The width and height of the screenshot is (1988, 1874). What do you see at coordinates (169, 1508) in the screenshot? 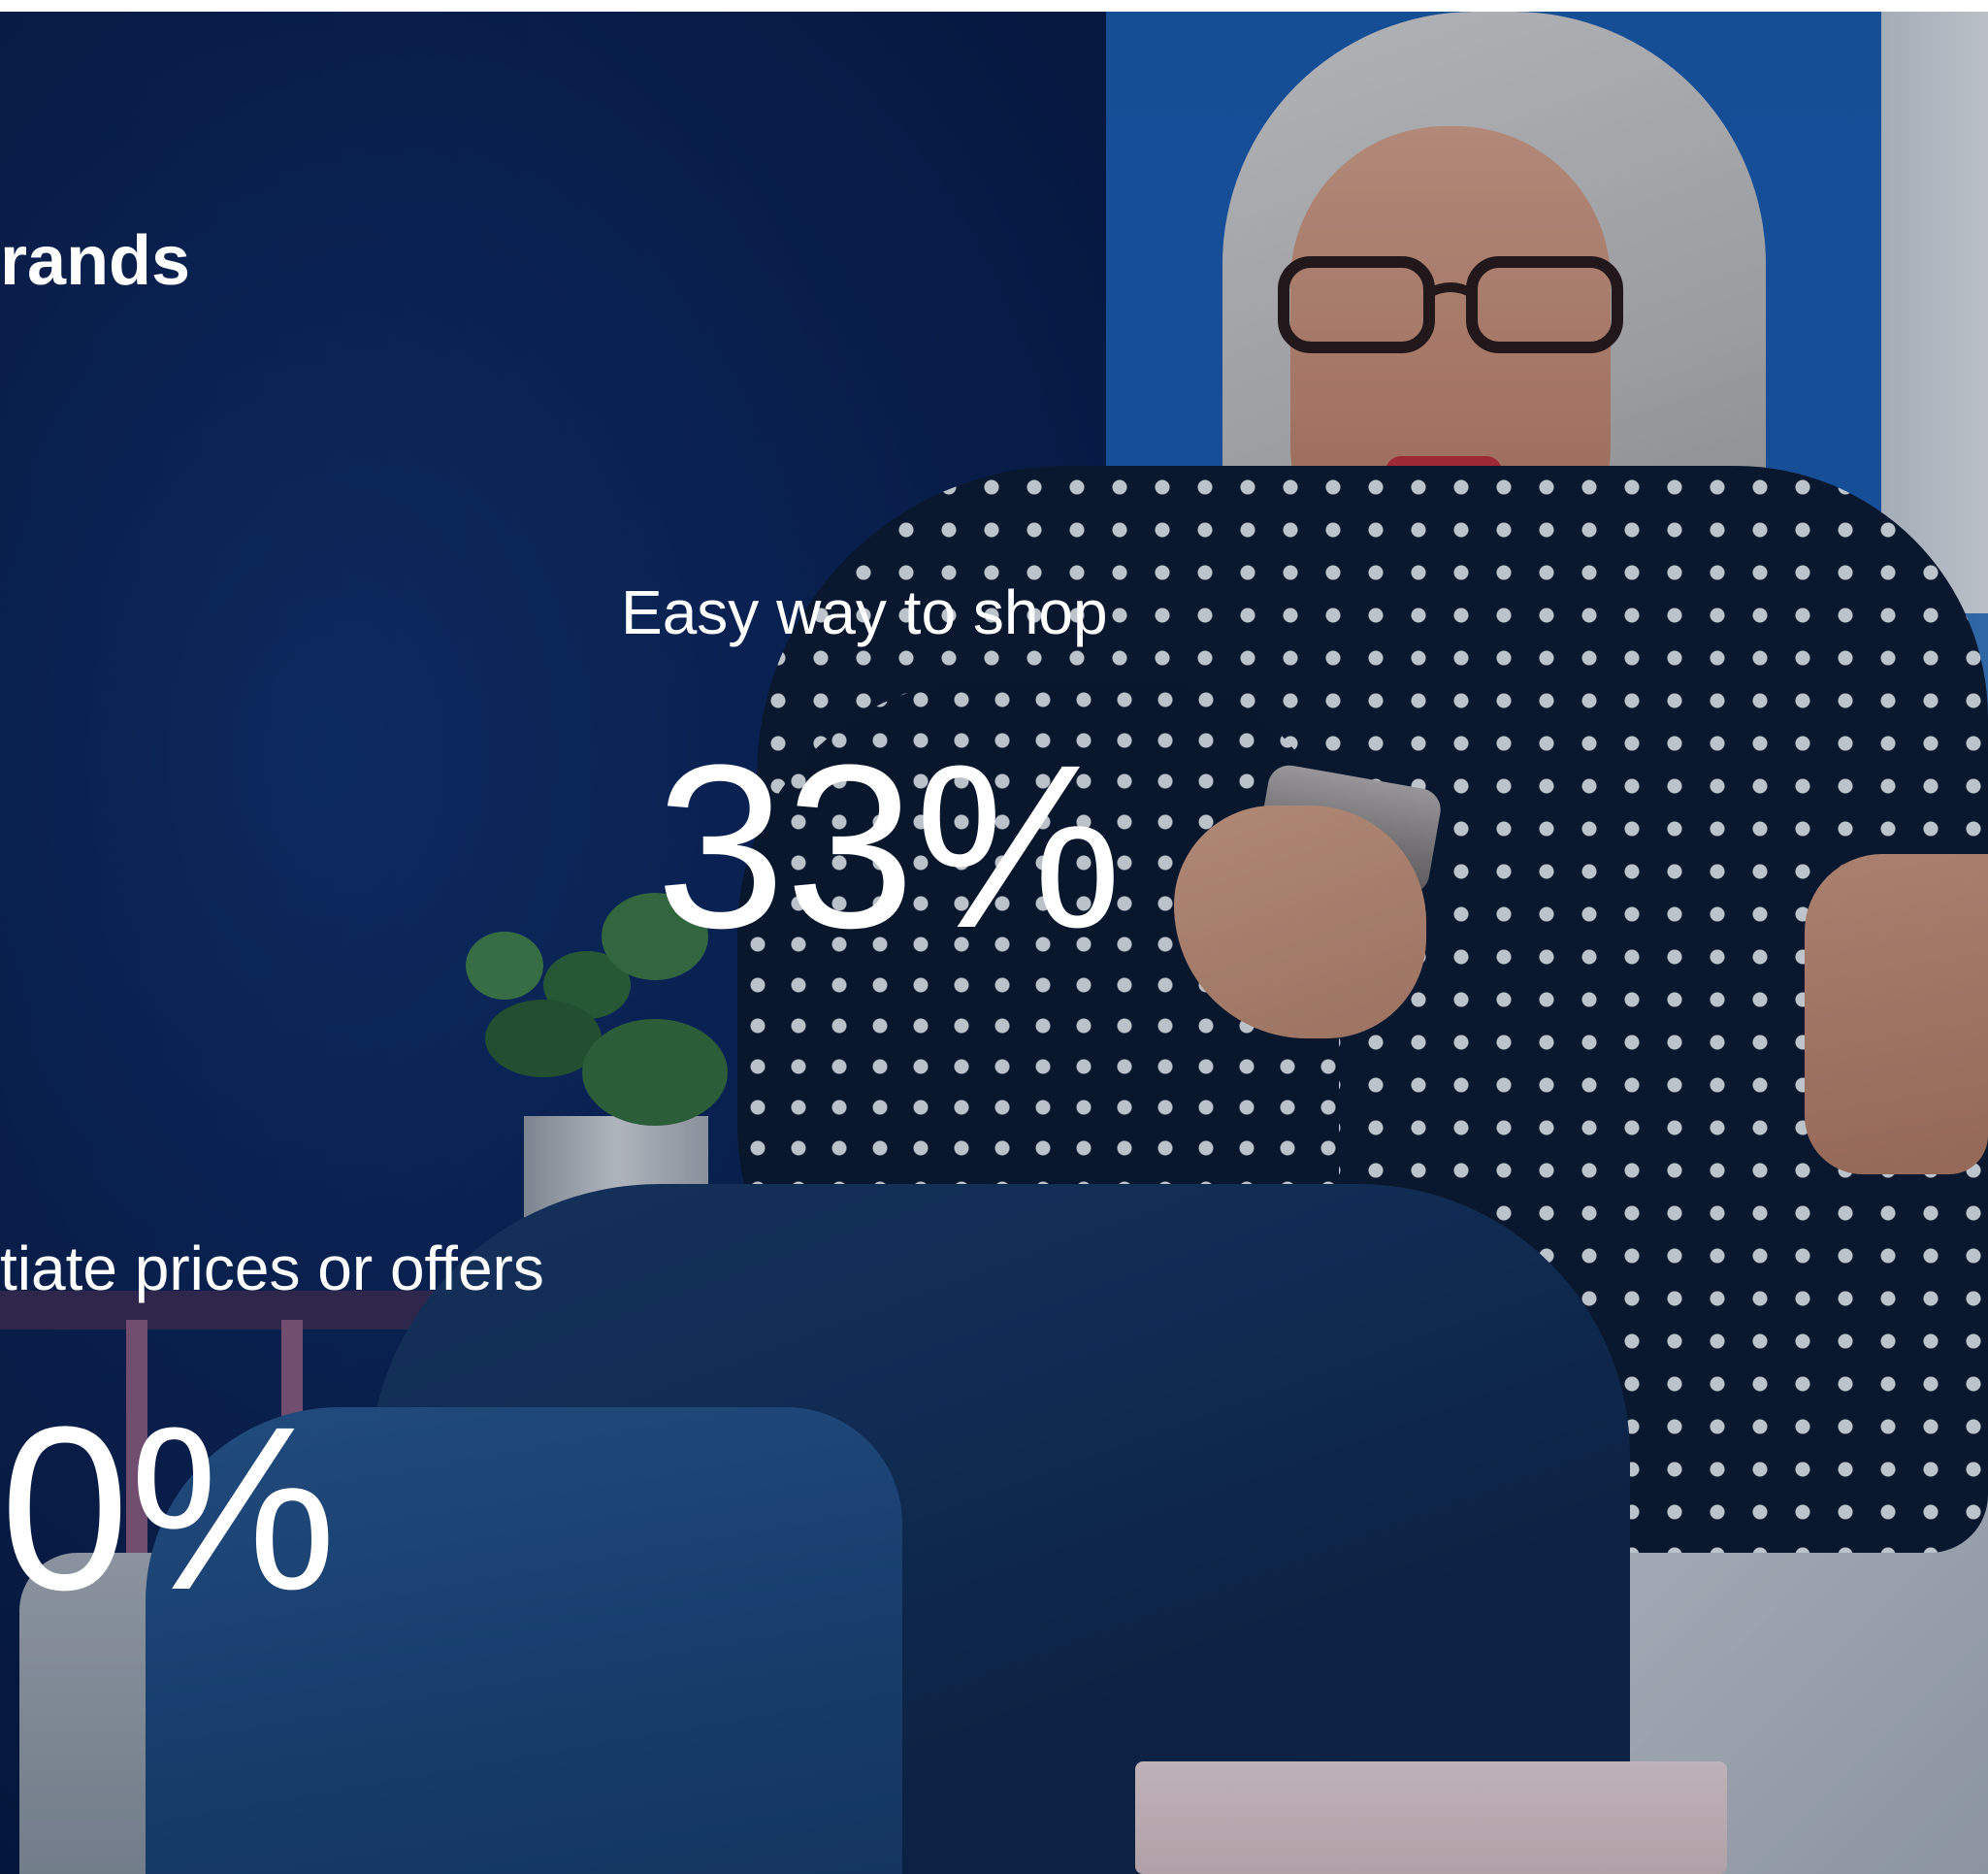
I see `stat-value: 0%` at bounding box center [169, 1508].